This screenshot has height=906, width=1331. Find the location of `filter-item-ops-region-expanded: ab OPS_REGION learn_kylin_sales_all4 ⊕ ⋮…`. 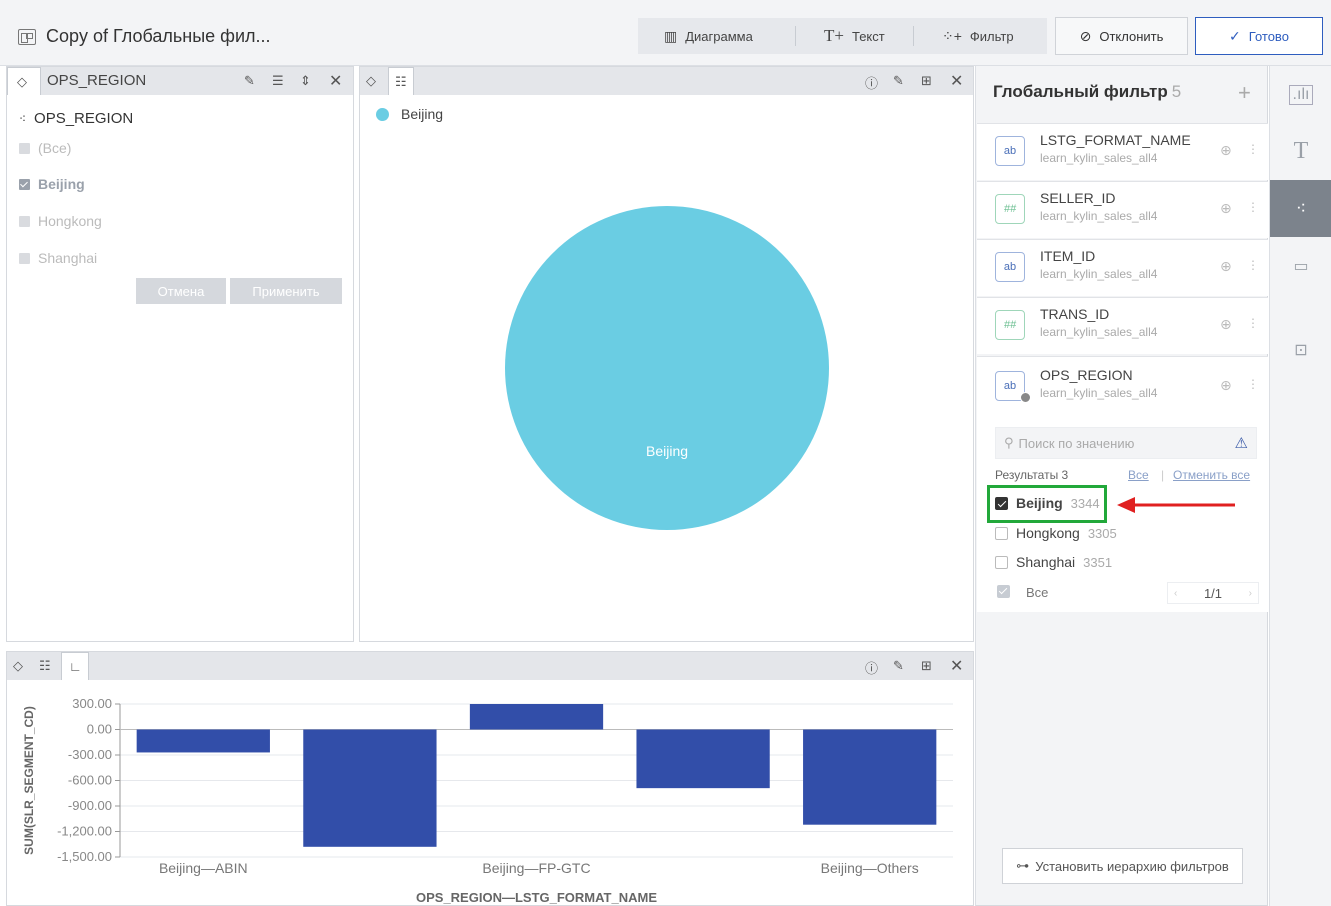

filter-item-ops-region-expanded: ab OPS_REGION learn_kylin_sales_all4 ⊕ ⋮… is located at coordinates (1122, 479).